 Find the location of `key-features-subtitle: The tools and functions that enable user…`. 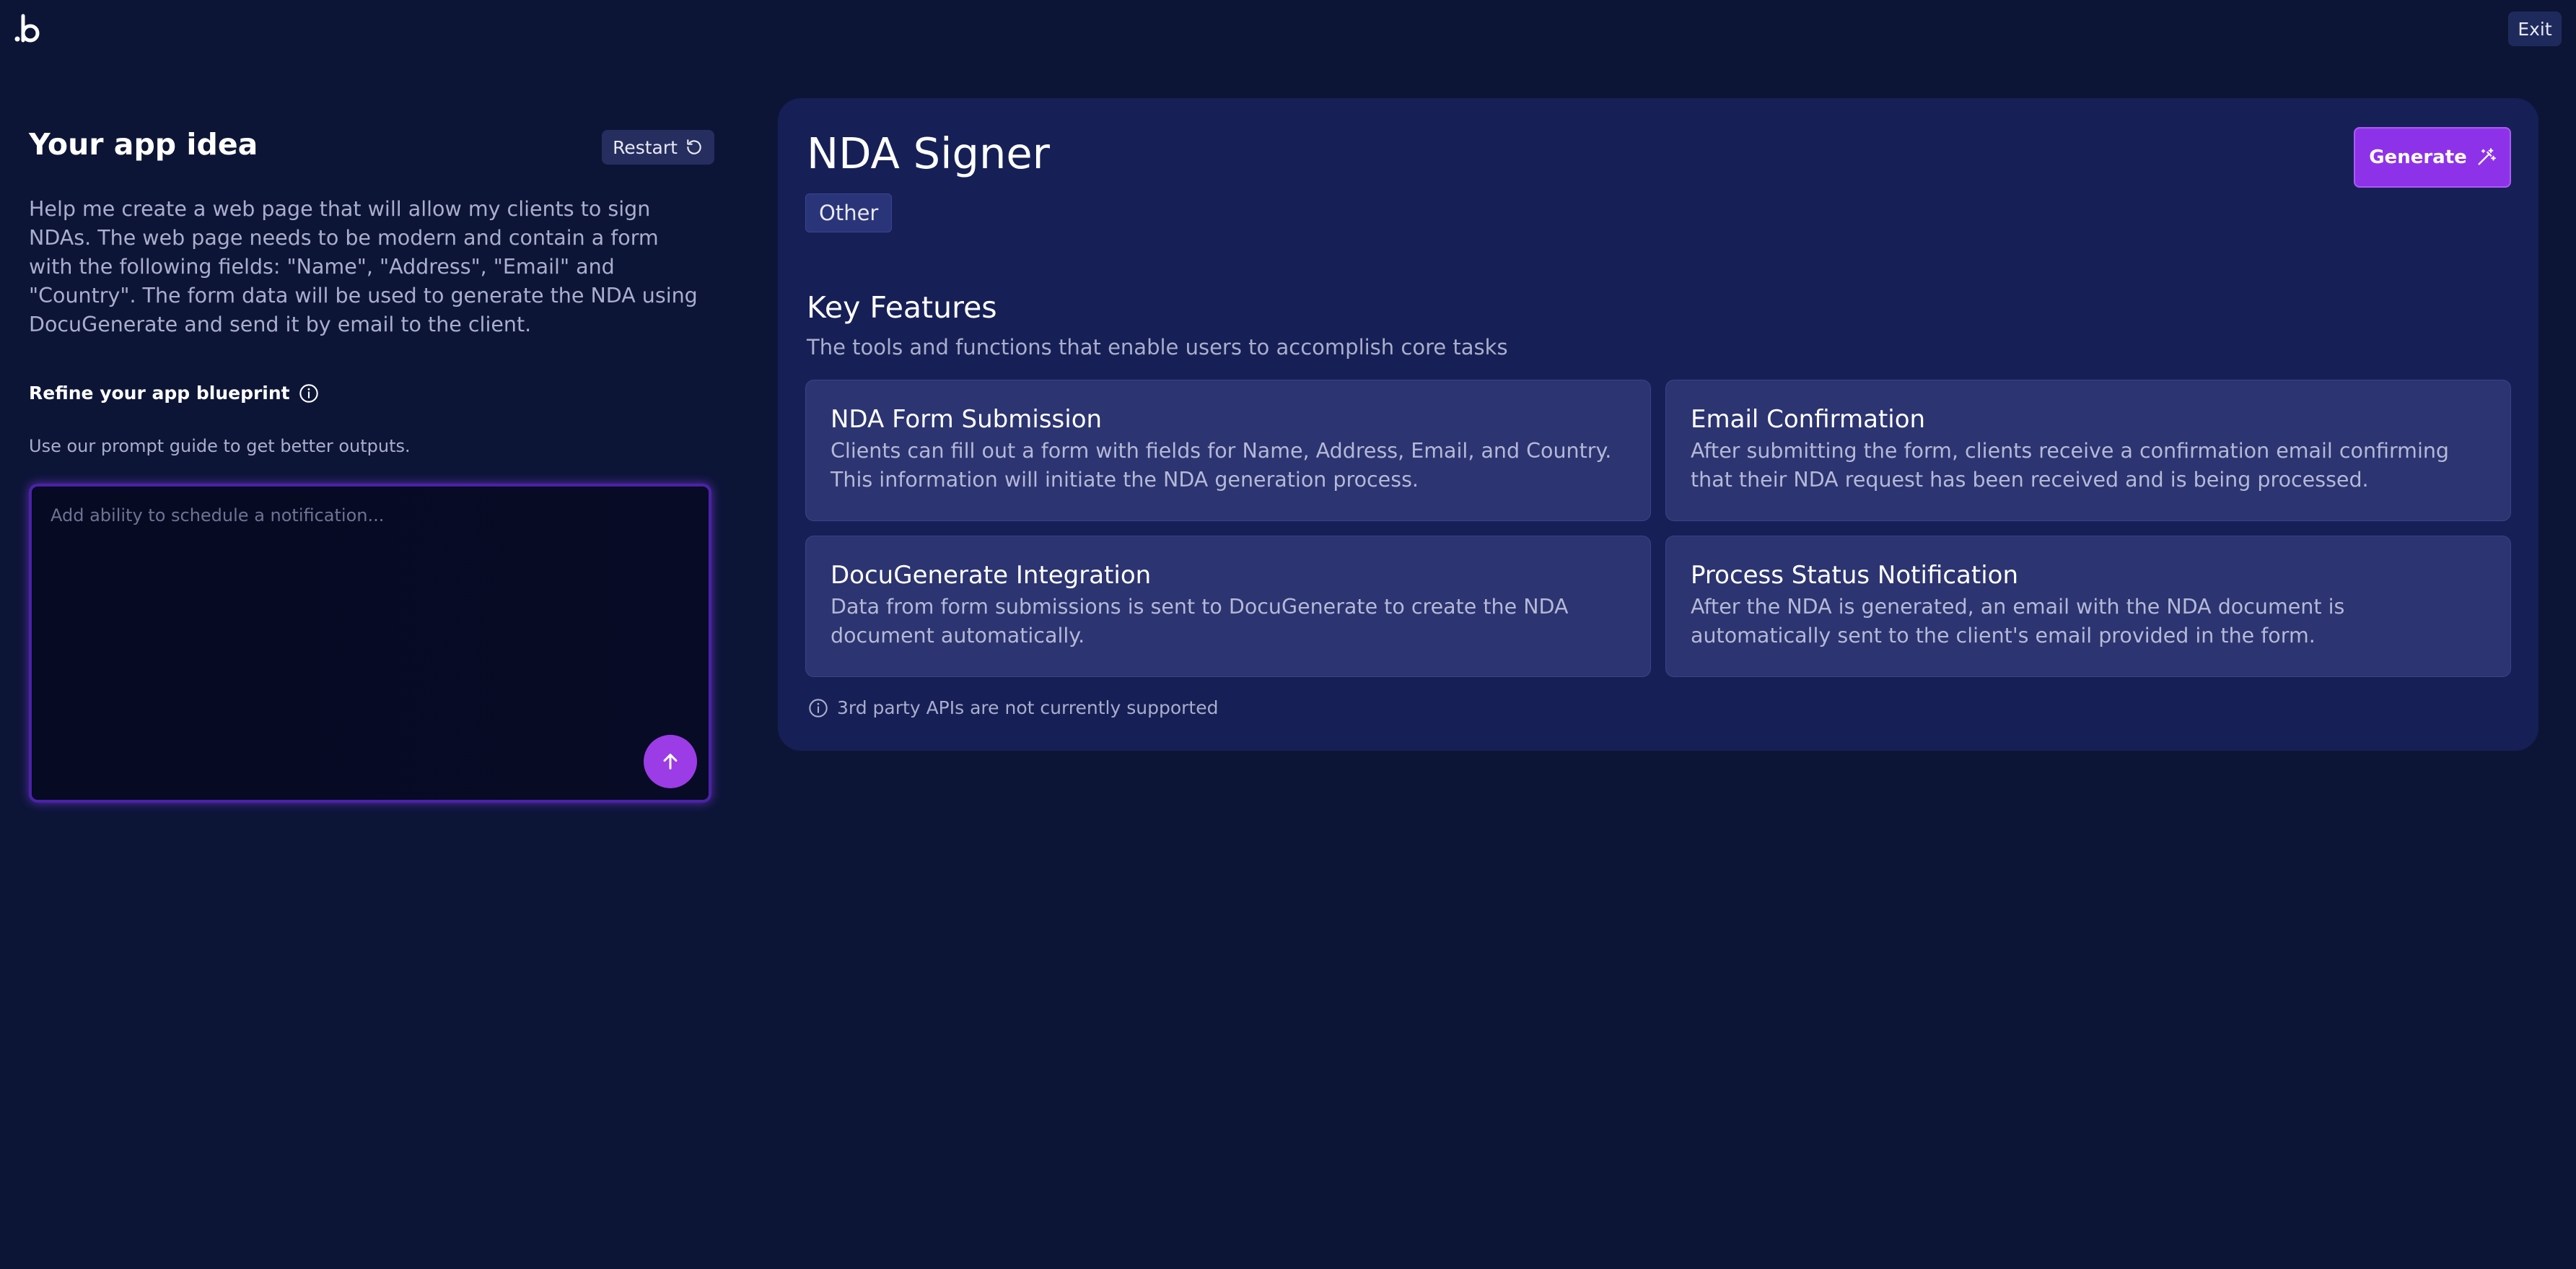

key-features-subtitle: The tools and functions that enable user… is located at coordinates (1157, 347).